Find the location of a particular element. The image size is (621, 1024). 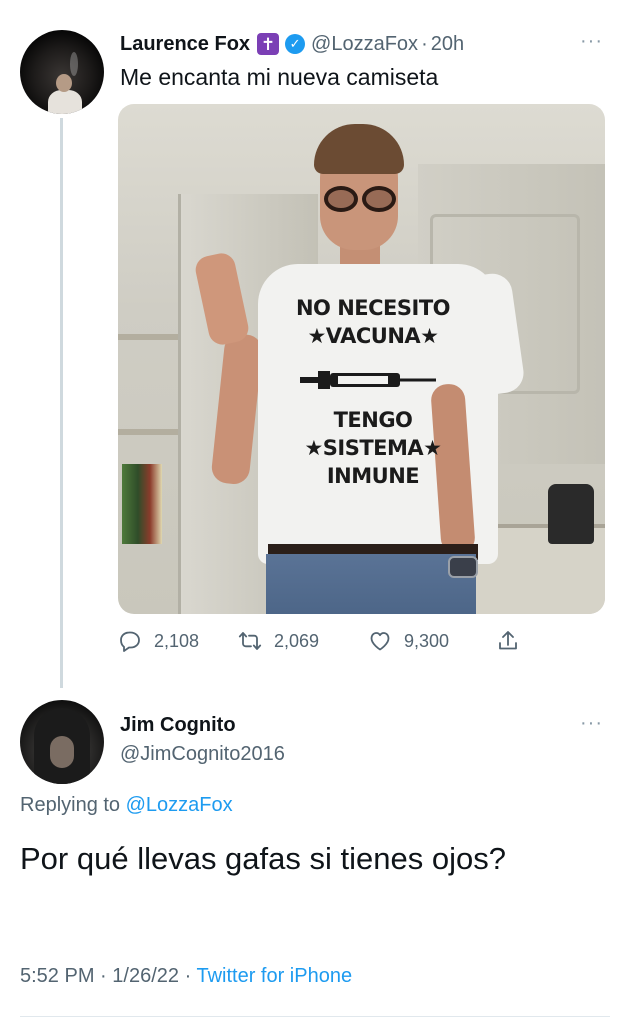

cross-icon: ✝ is located at coordinates (268, 44).